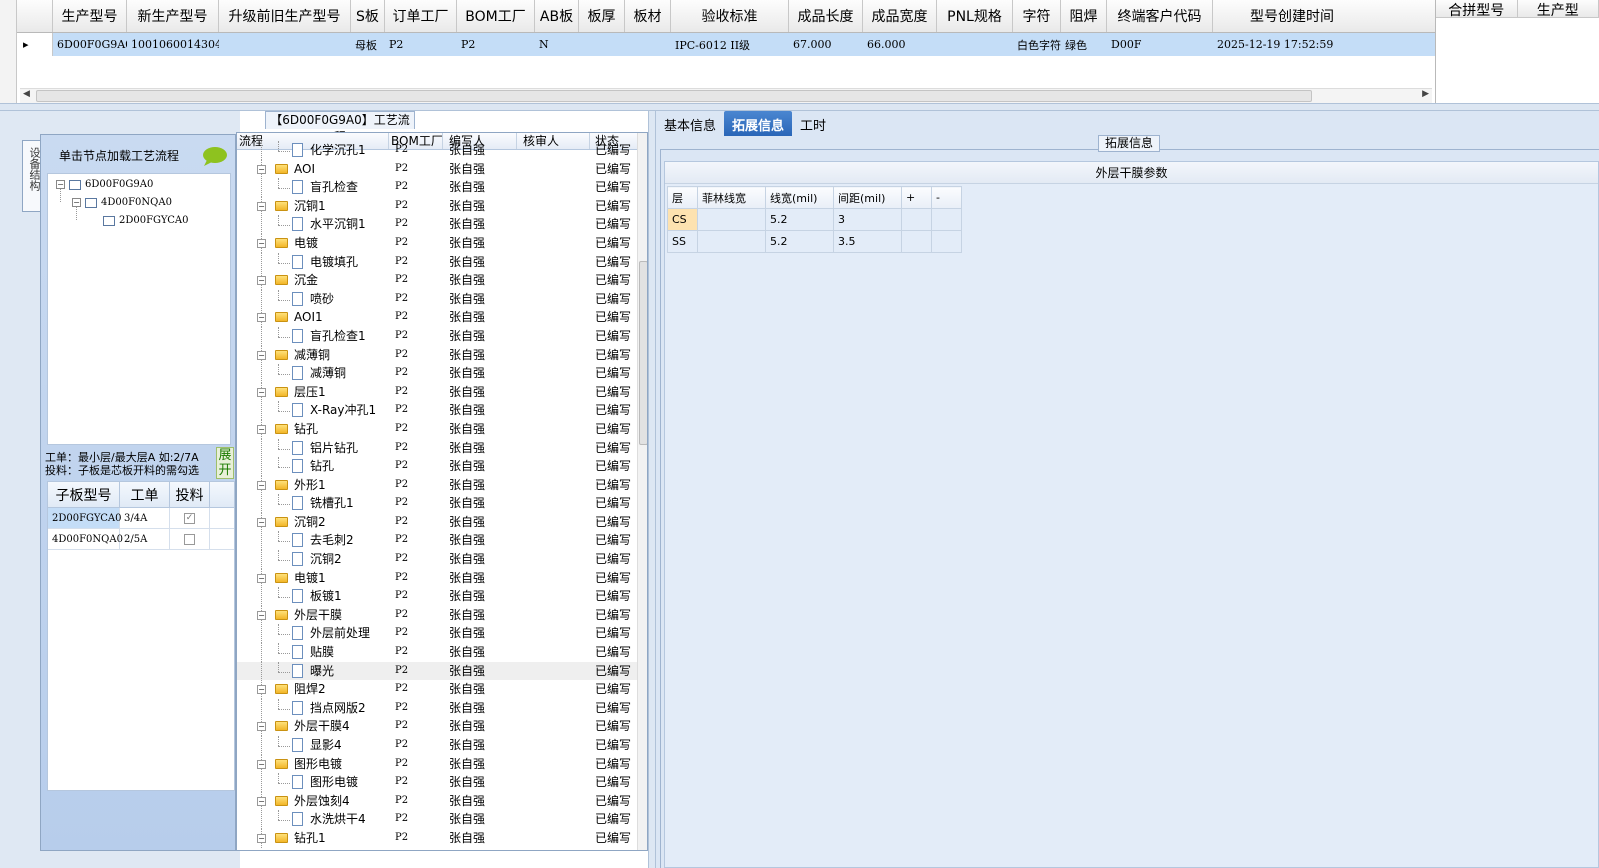  Describe the element at coordinates (26, 94) in the screenshot. I see `scroll-left-icon: ◀` at that location.